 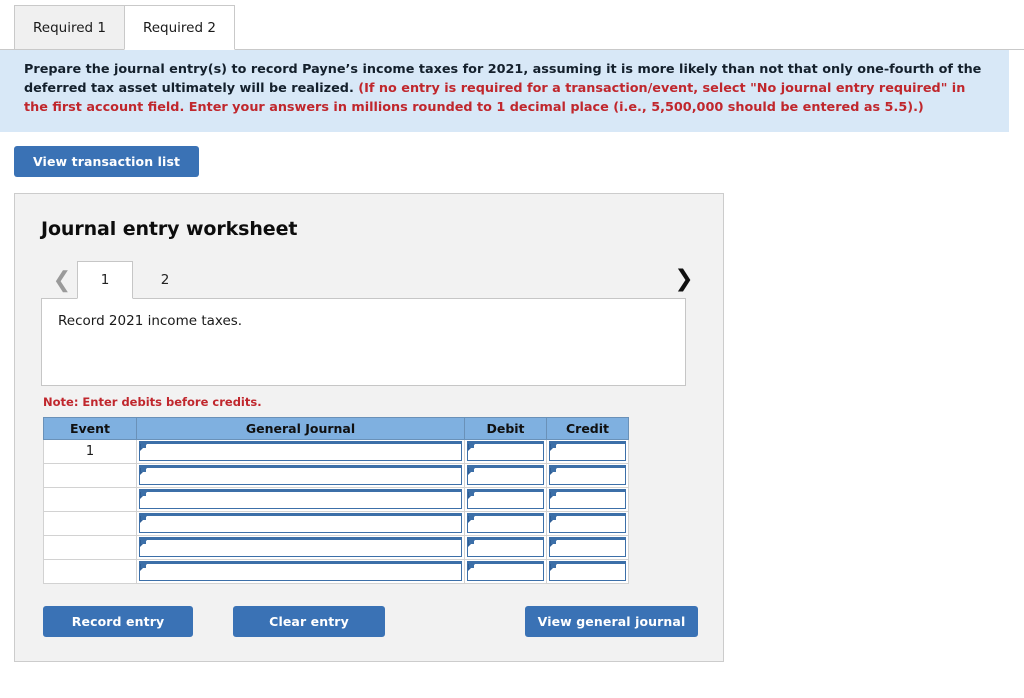 What do you see at coordinates (684, 280) in the screenshot?
I see `chevron-right-icon: ❯` at bounding box center [684, 280].